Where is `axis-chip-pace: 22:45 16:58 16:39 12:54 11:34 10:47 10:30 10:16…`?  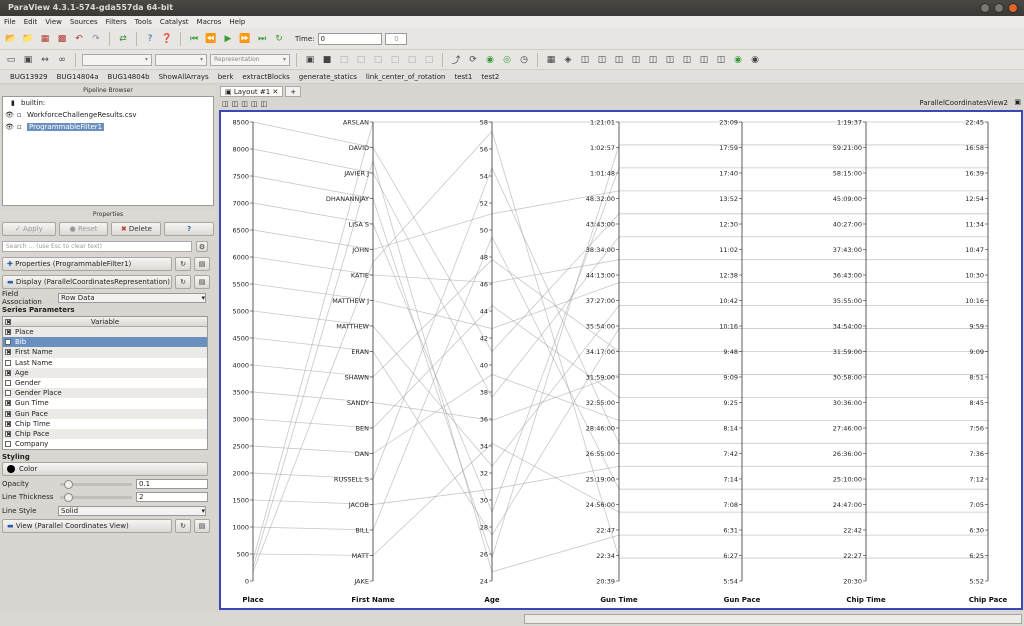
axis-chip-pace: 22:45 16:58 16:39 12:54 11:34 10:47 10:30 10:16… is located at coordinates (986, 362).